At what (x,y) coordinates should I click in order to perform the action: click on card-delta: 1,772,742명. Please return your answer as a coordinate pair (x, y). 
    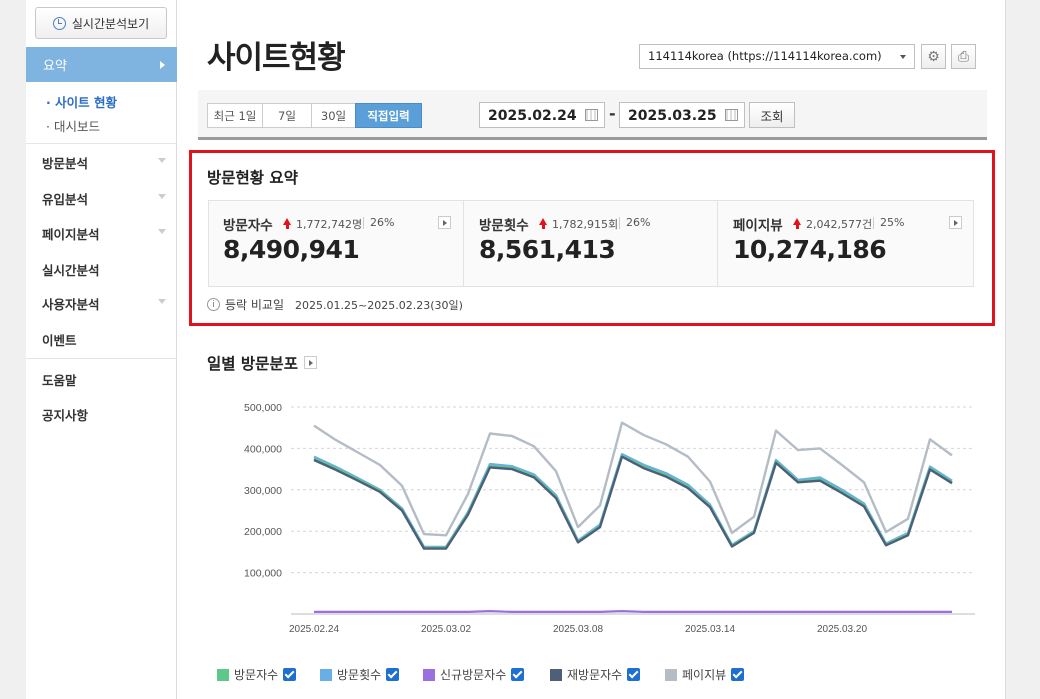
    Looking at the image, I should click on (329, 224).